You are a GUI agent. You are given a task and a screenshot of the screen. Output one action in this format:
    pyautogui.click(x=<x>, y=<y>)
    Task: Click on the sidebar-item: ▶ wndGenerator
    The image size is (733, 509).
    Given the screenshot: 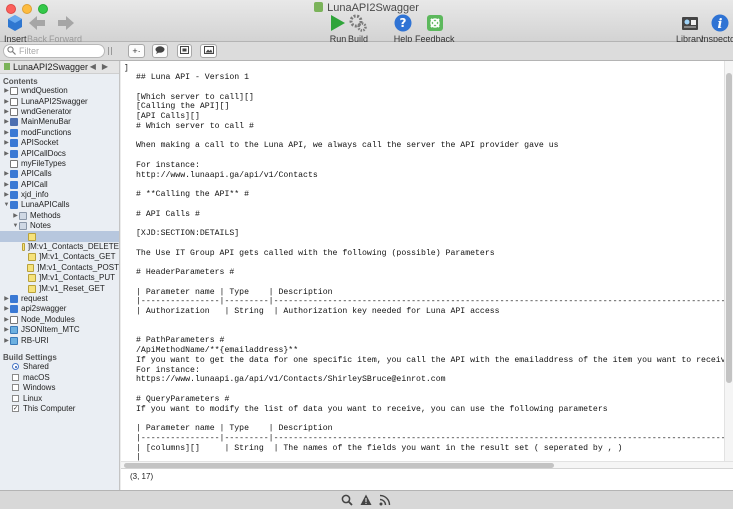 What is the action you would take?
    pyautogui.click(x=59, y=112)
    